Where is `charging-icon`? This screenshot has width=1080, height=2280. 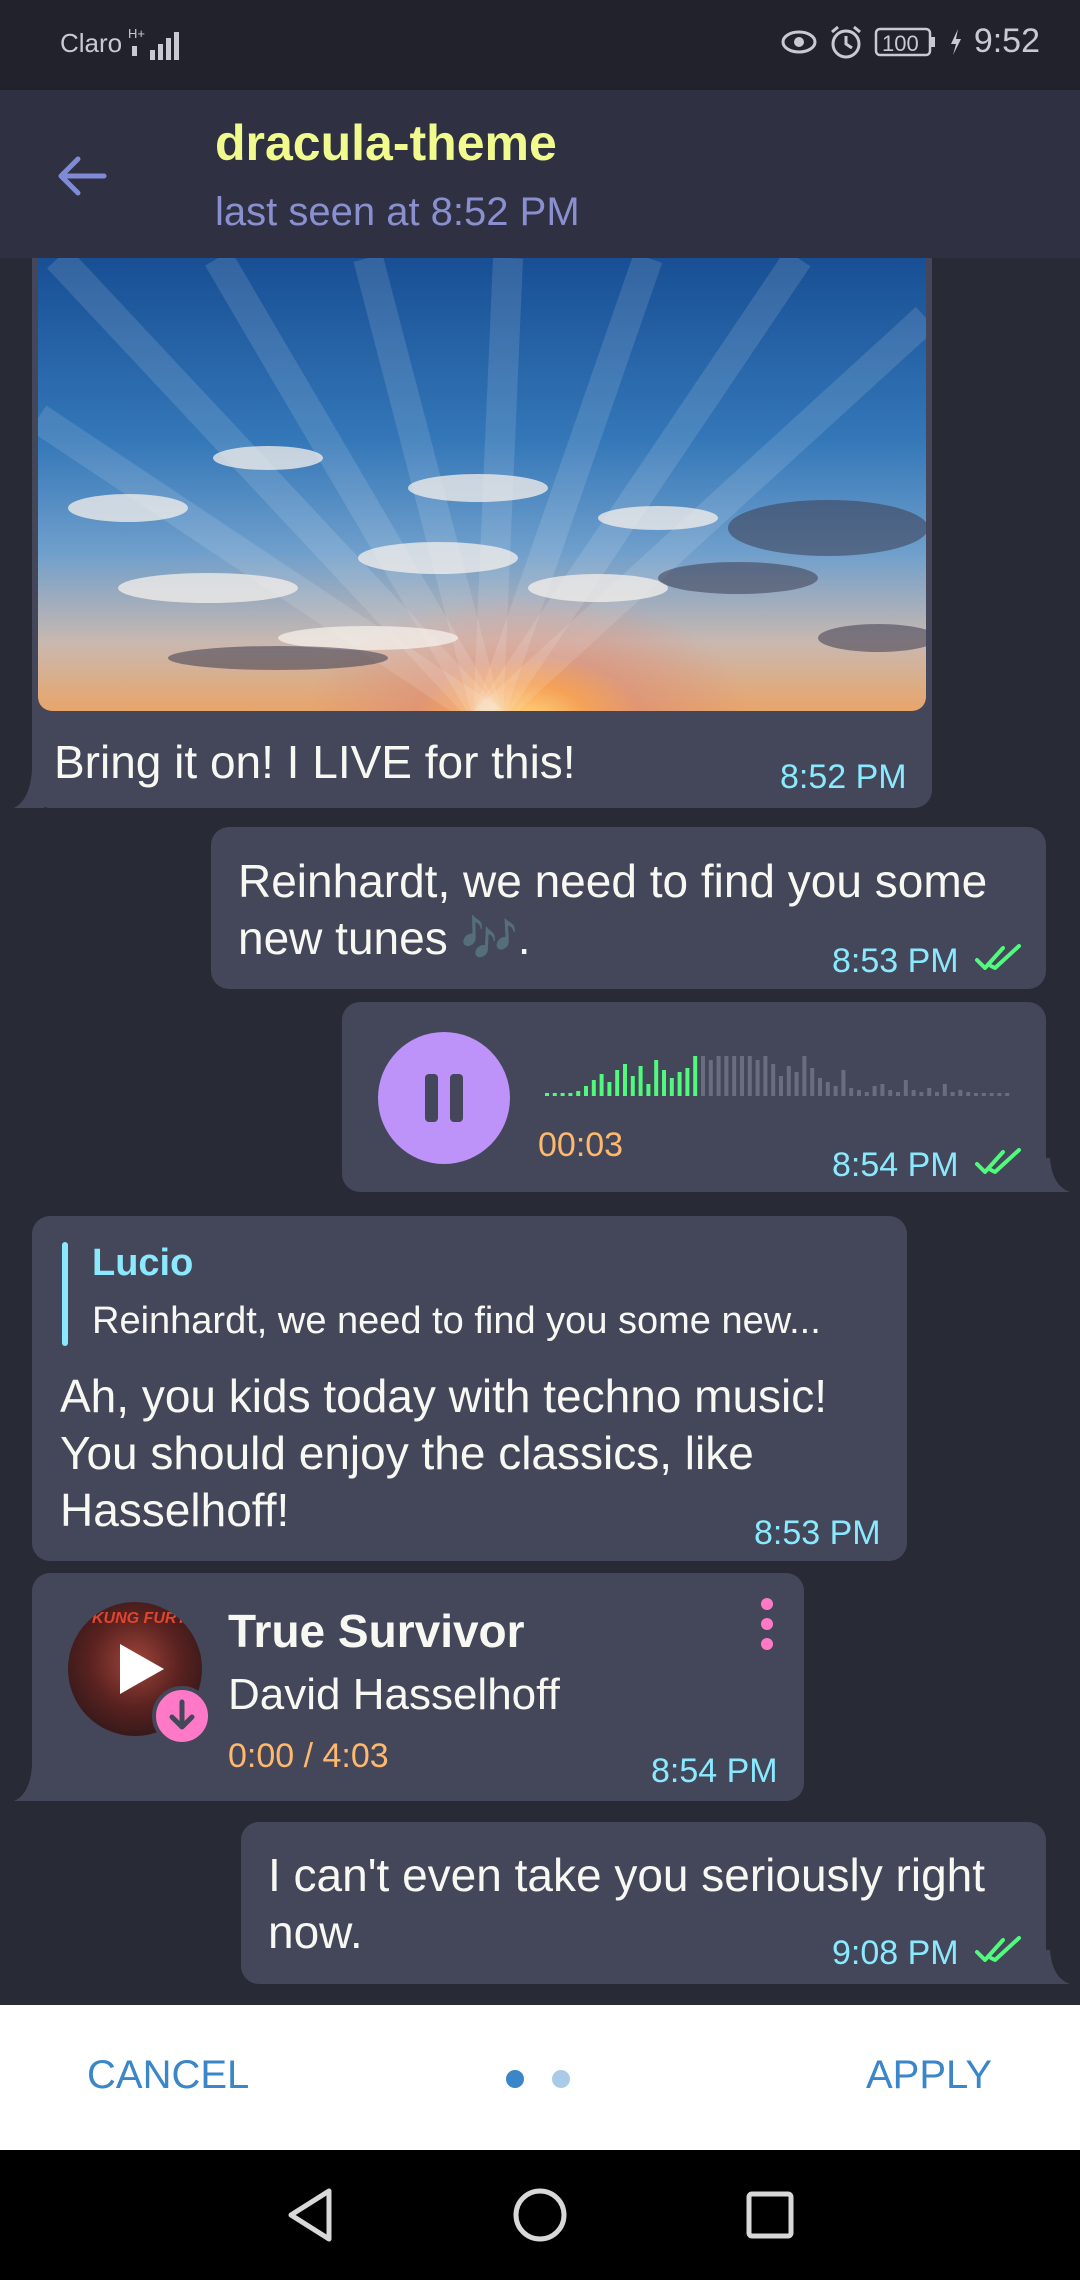 charging-icon is located at coordinates (955, 41).